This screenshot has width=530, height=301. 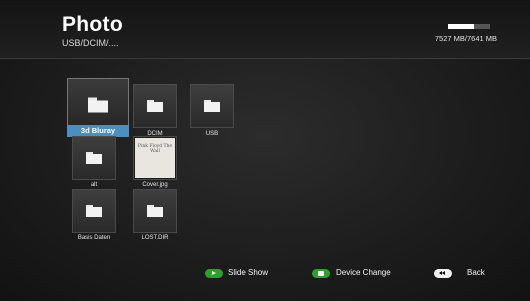 I want to click on folder-tile-dcim, so click(x=155, y=106).